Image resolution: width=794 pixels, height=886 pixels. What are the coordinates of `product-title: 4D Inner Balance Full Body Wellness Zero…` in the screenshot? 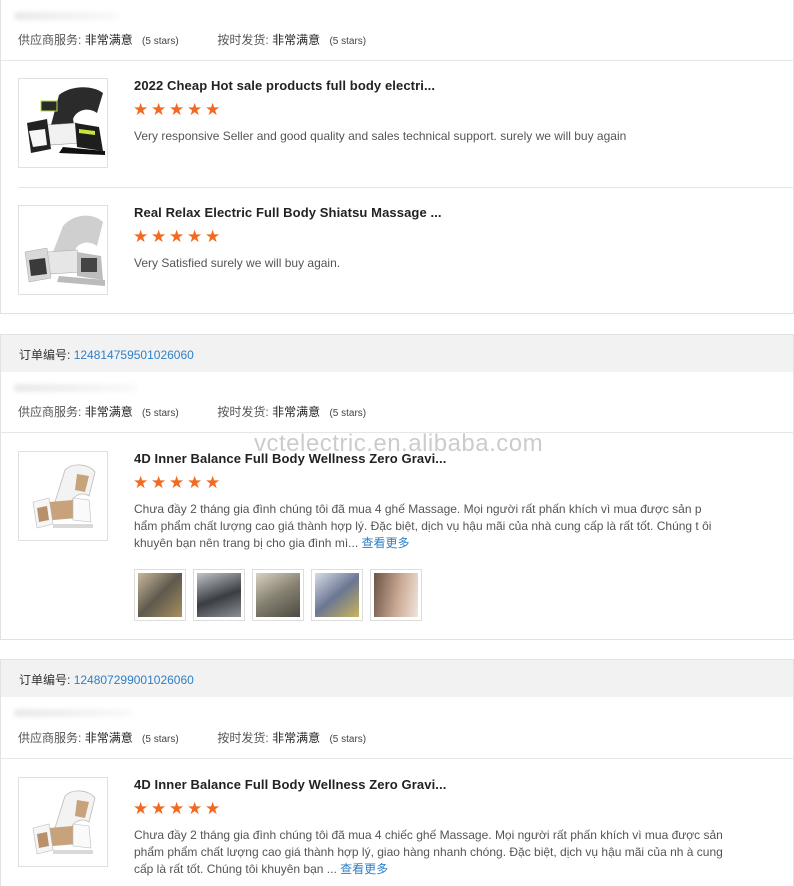 It's located at (290, 784).